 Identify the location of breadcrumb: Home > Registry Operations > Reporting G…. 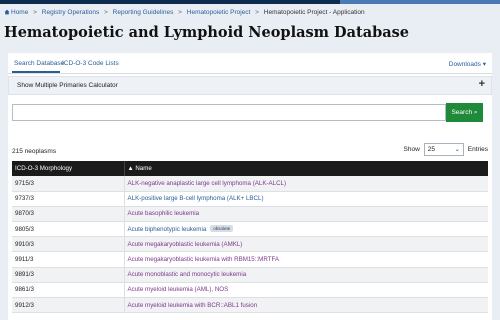
(184, 12).